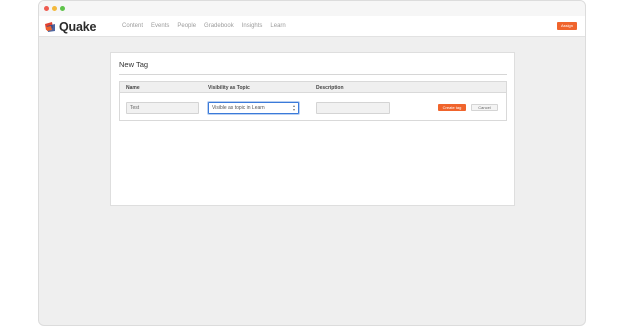 The width and height of the screenshot is (624, 328). Describe the element at coordinates (62, 8) in the screenshot. I see `maximize-window-button` at that location.